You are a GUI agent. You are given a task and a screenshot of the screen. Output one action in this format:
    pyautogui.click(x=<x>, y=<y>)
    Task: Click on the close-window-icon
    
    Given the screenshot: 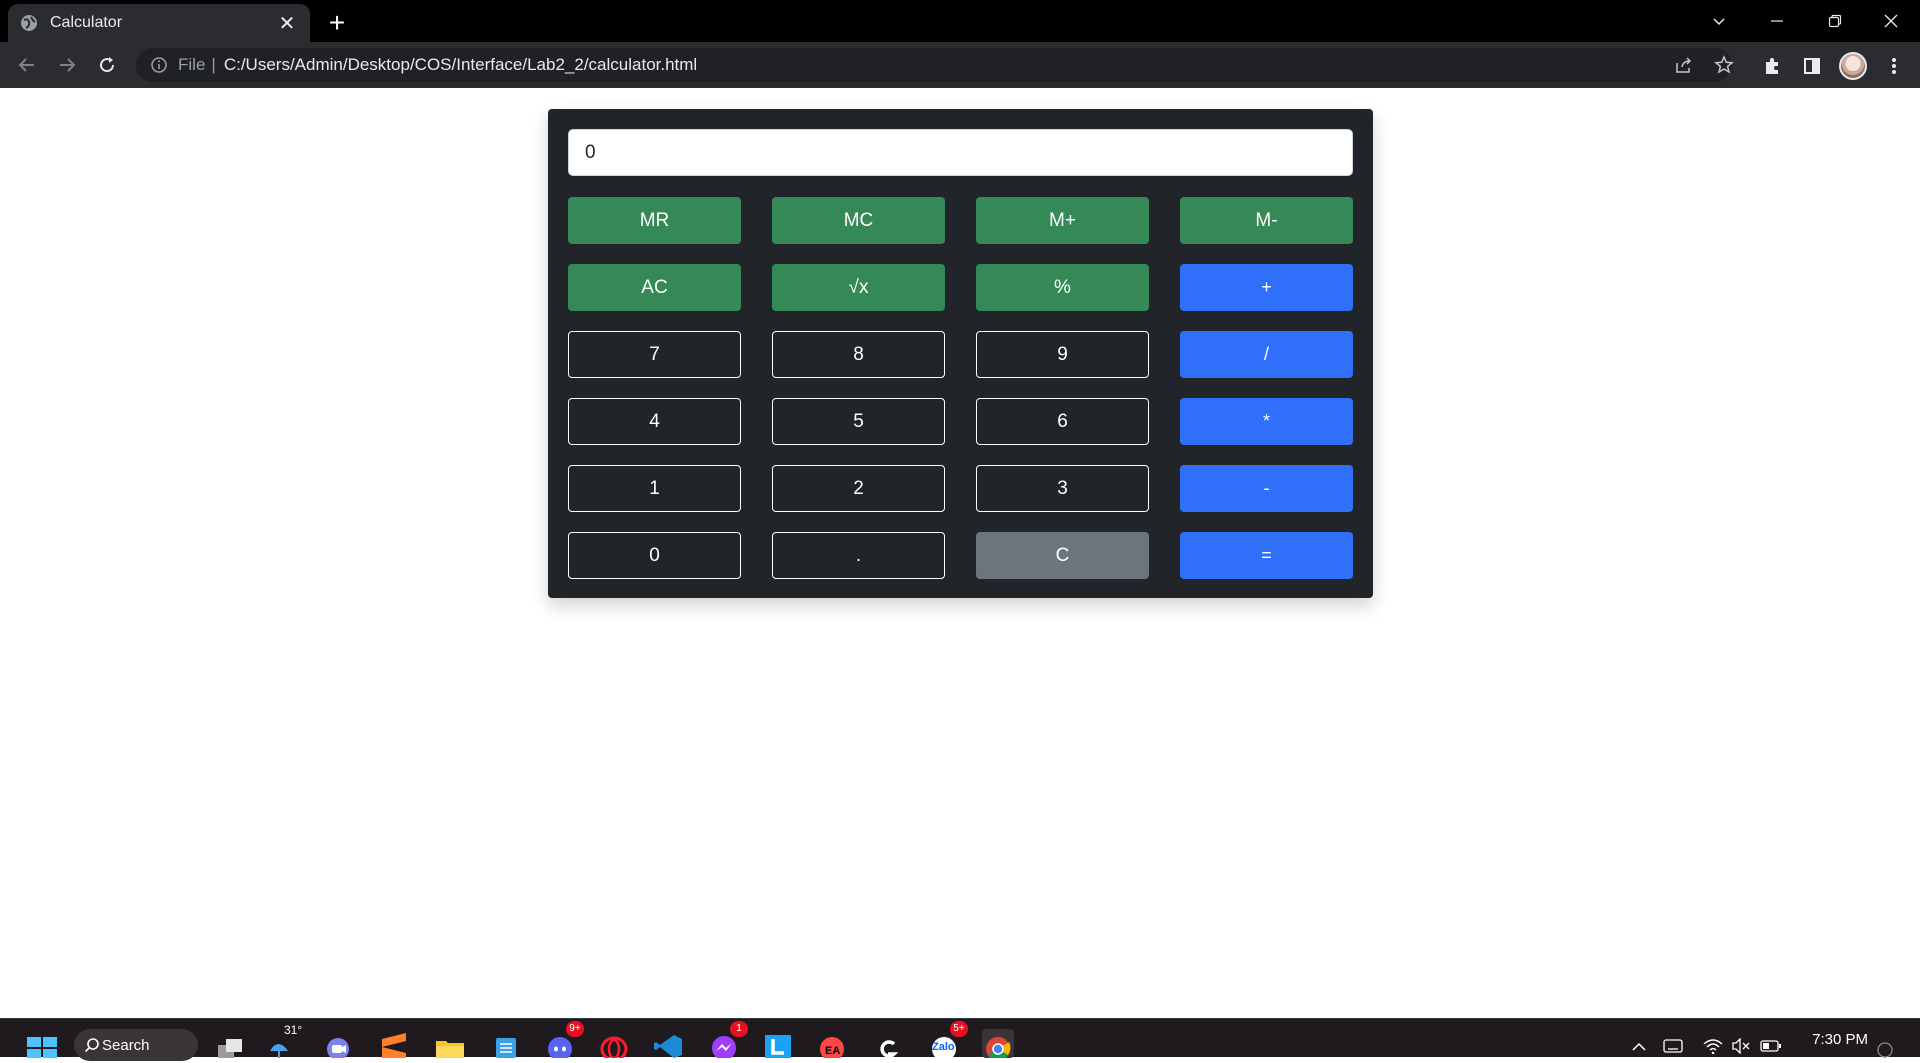 What is the action you would take?
    pyautogui.click(x=1891, y=21)
    